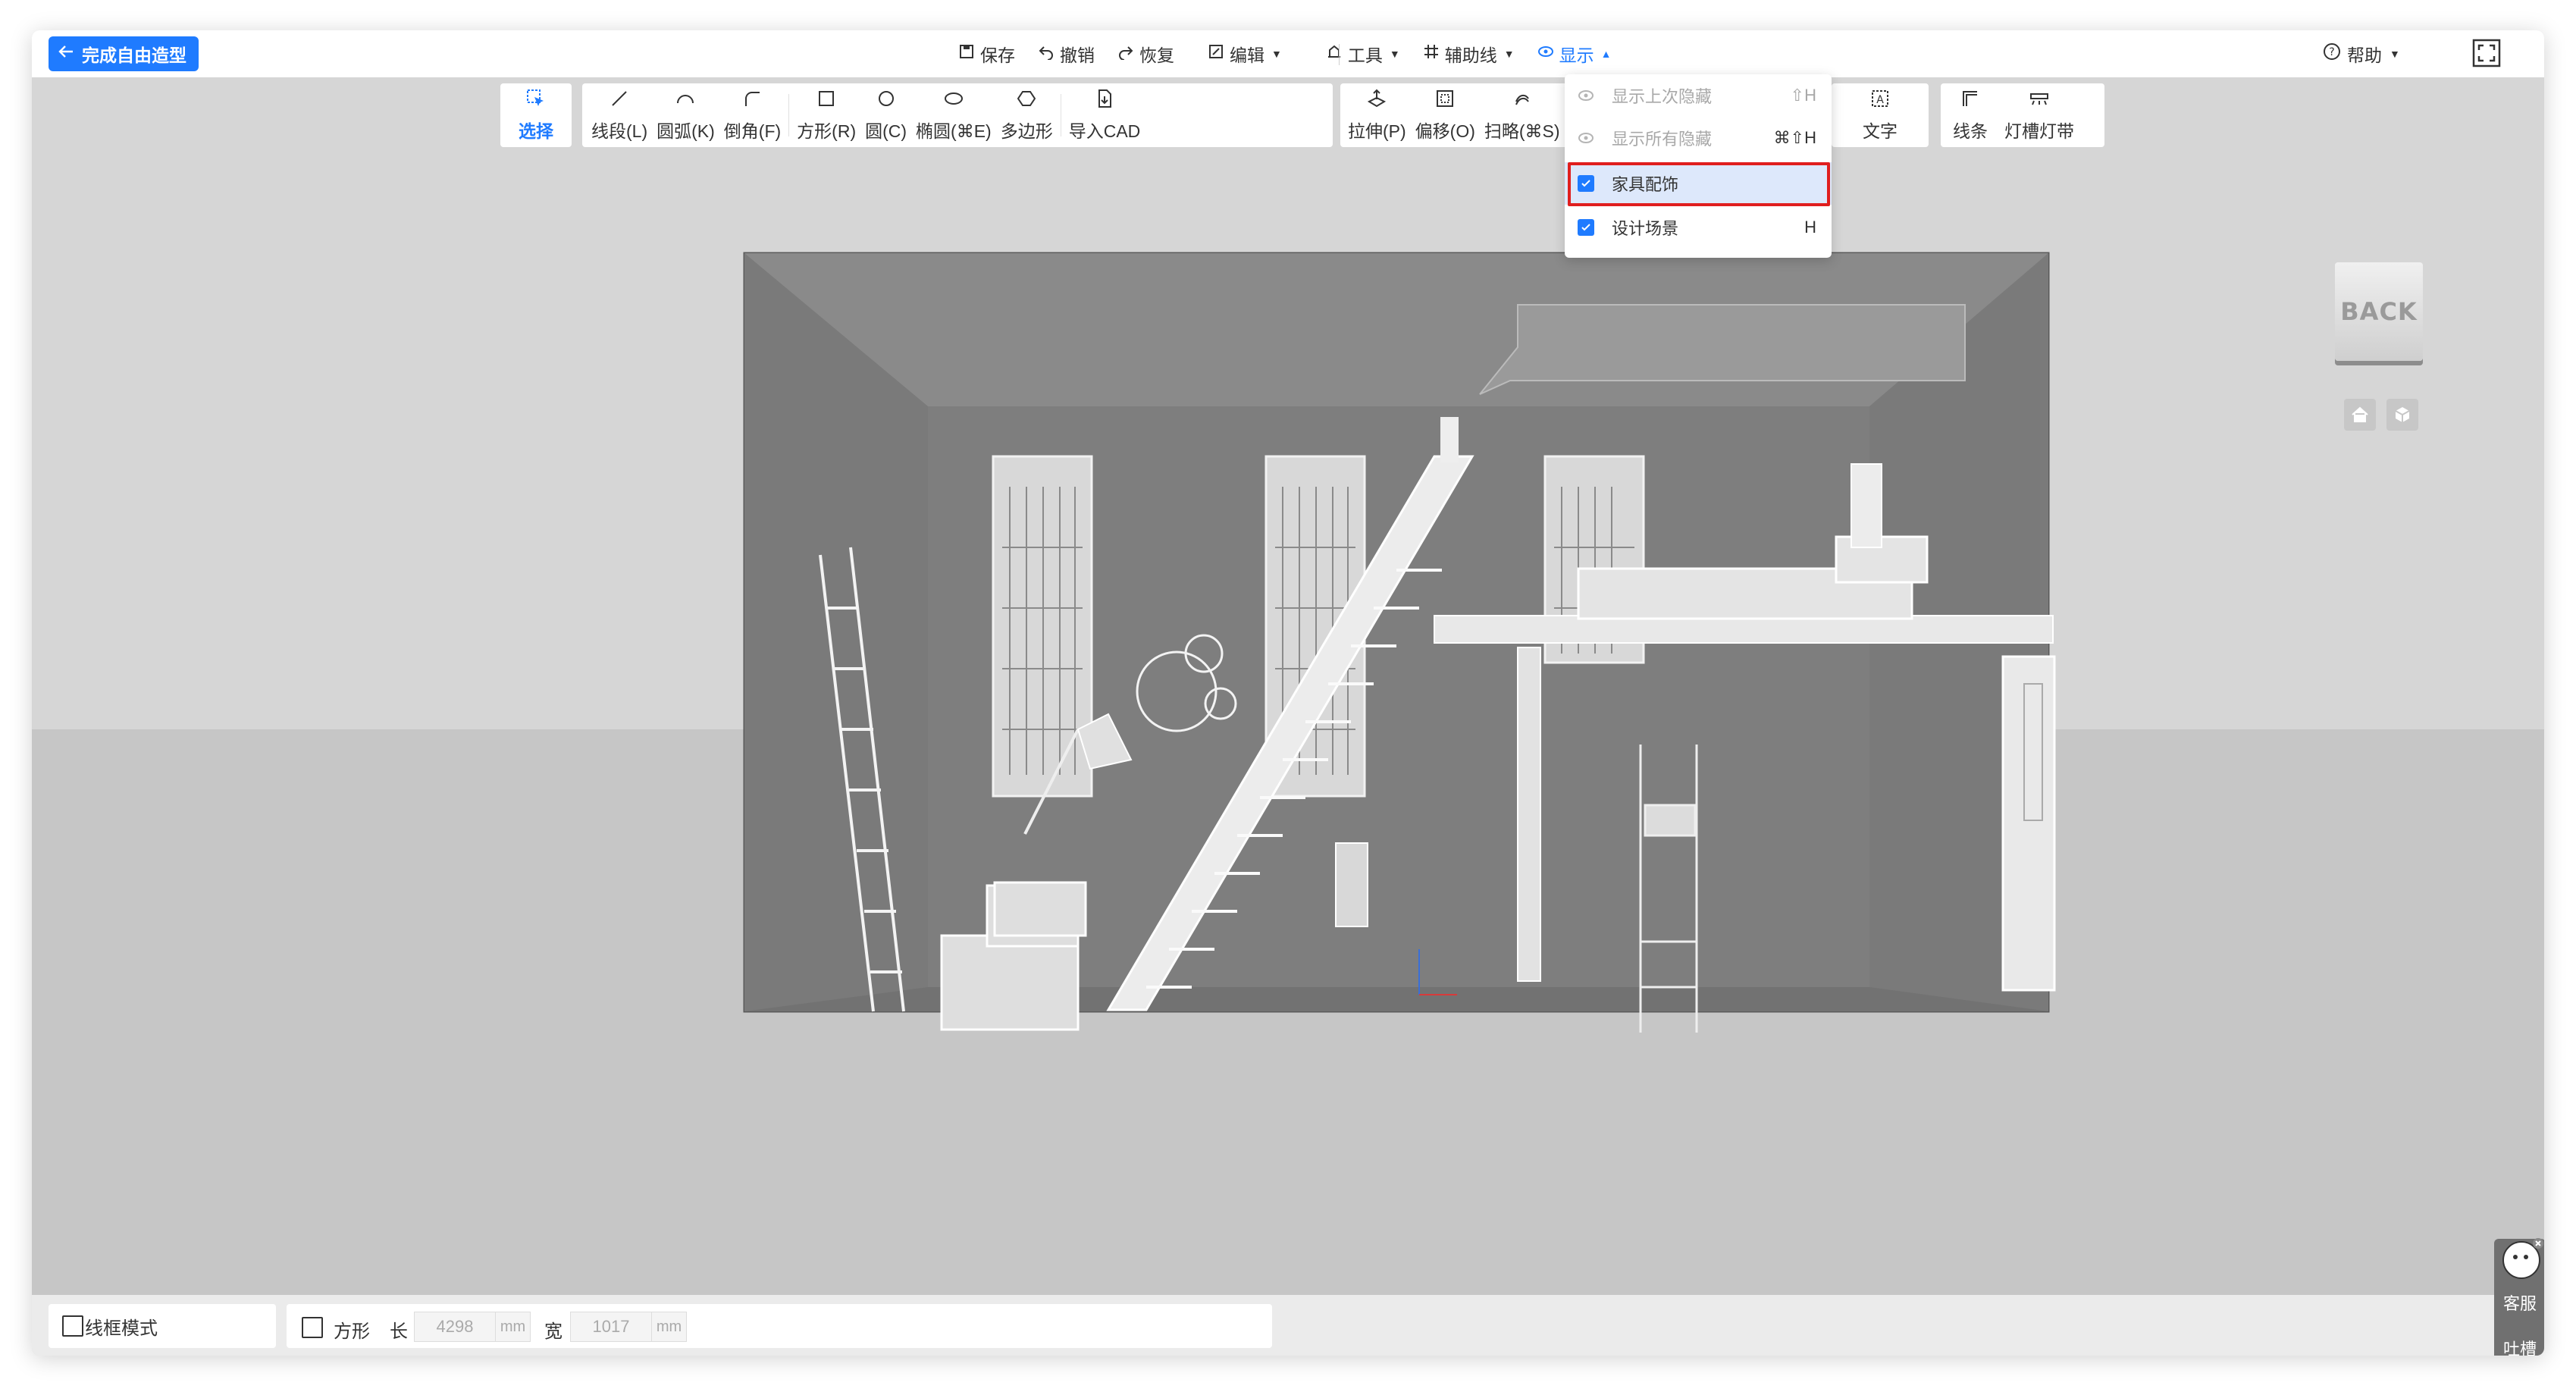 This screenshot has width=2576, height=1395. I want to click on modify-tool-group: 拉伸(P) 偏移(O) 扫略(⌘S), so click(1465, 115).